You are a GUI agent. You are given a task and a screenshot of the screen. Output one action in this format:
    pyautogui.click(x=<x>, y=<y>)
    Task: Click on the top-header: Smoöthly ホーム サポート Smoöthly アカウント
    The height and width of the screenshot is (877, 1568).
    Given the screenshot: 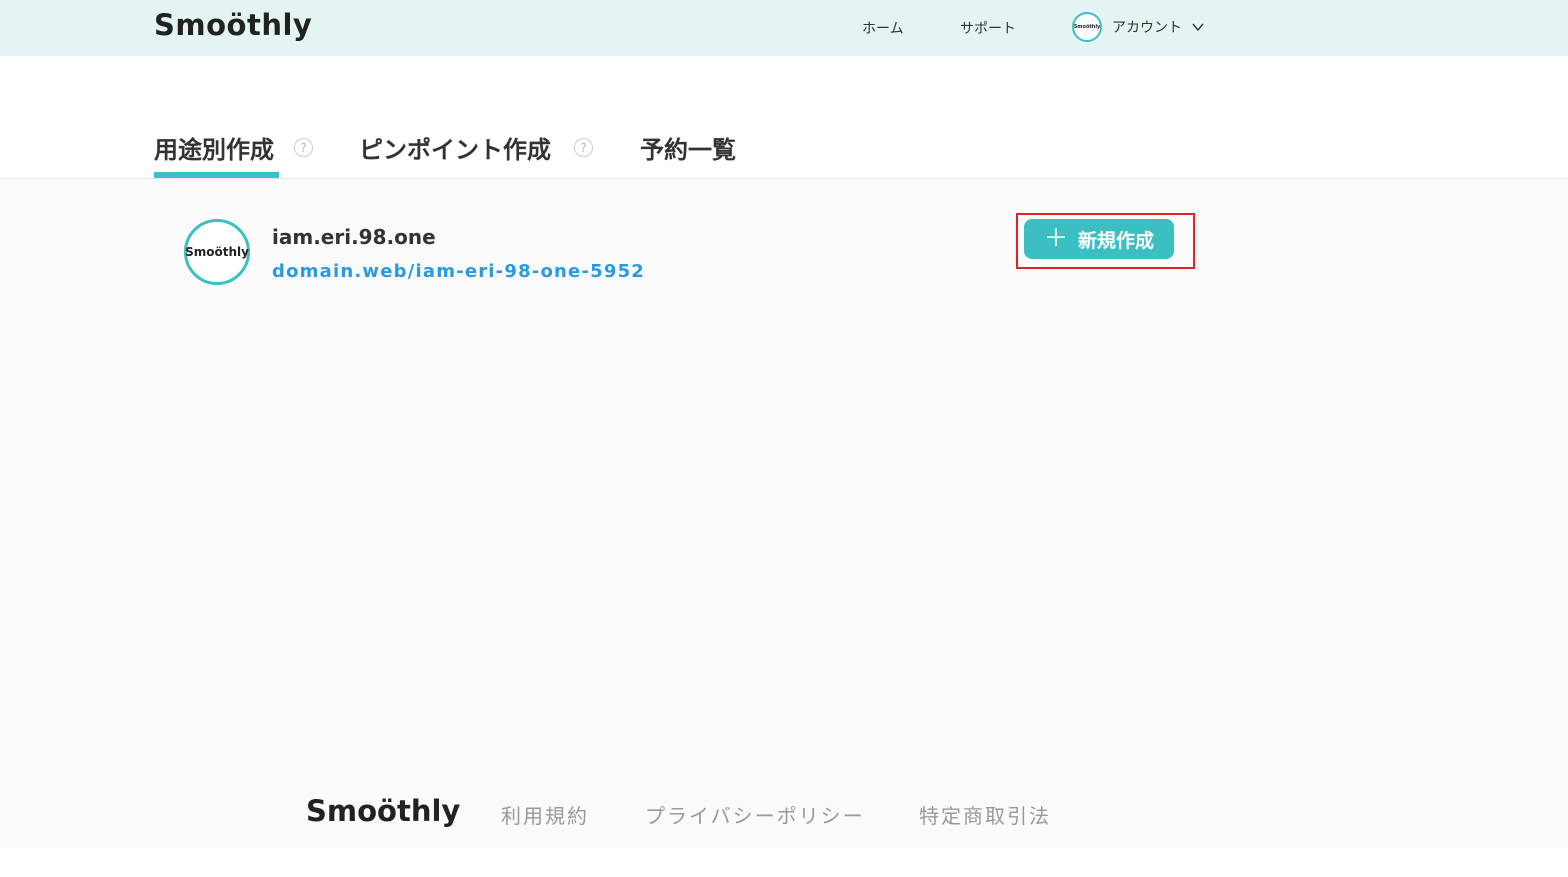 What is the action you would take?
    pyautogui.click(x=784, y=28)
    